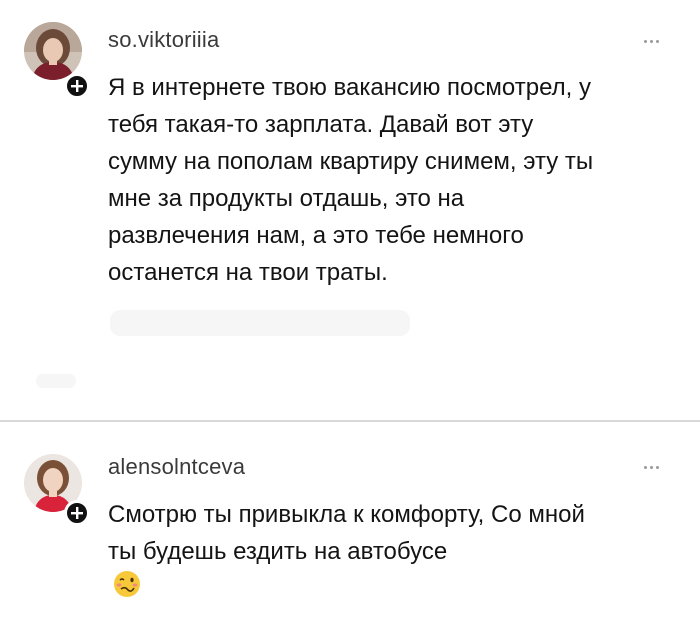 This screenshot has width=700, height=621. Describe the element at coordinates (127, 584) in the screenshot. I see `woozy-face-emoji-icon` at that location.